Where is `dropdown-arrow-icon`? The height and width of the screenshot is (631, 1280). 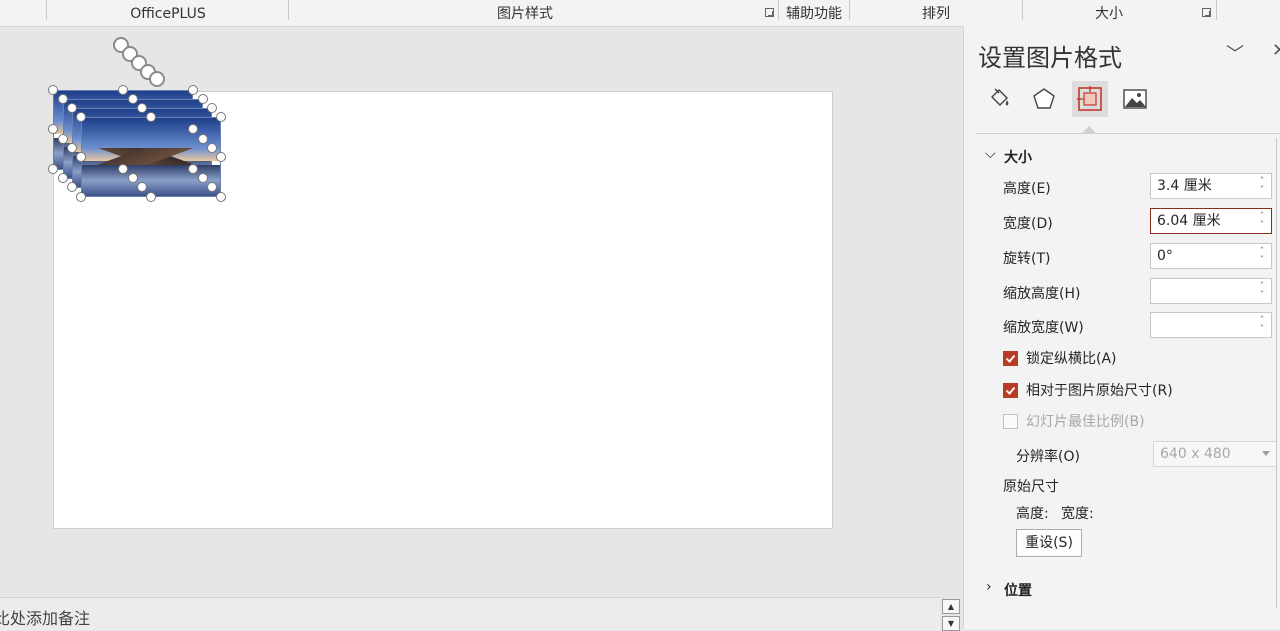
dropdown-arrow-icon is located at coordinates (1266, 453).